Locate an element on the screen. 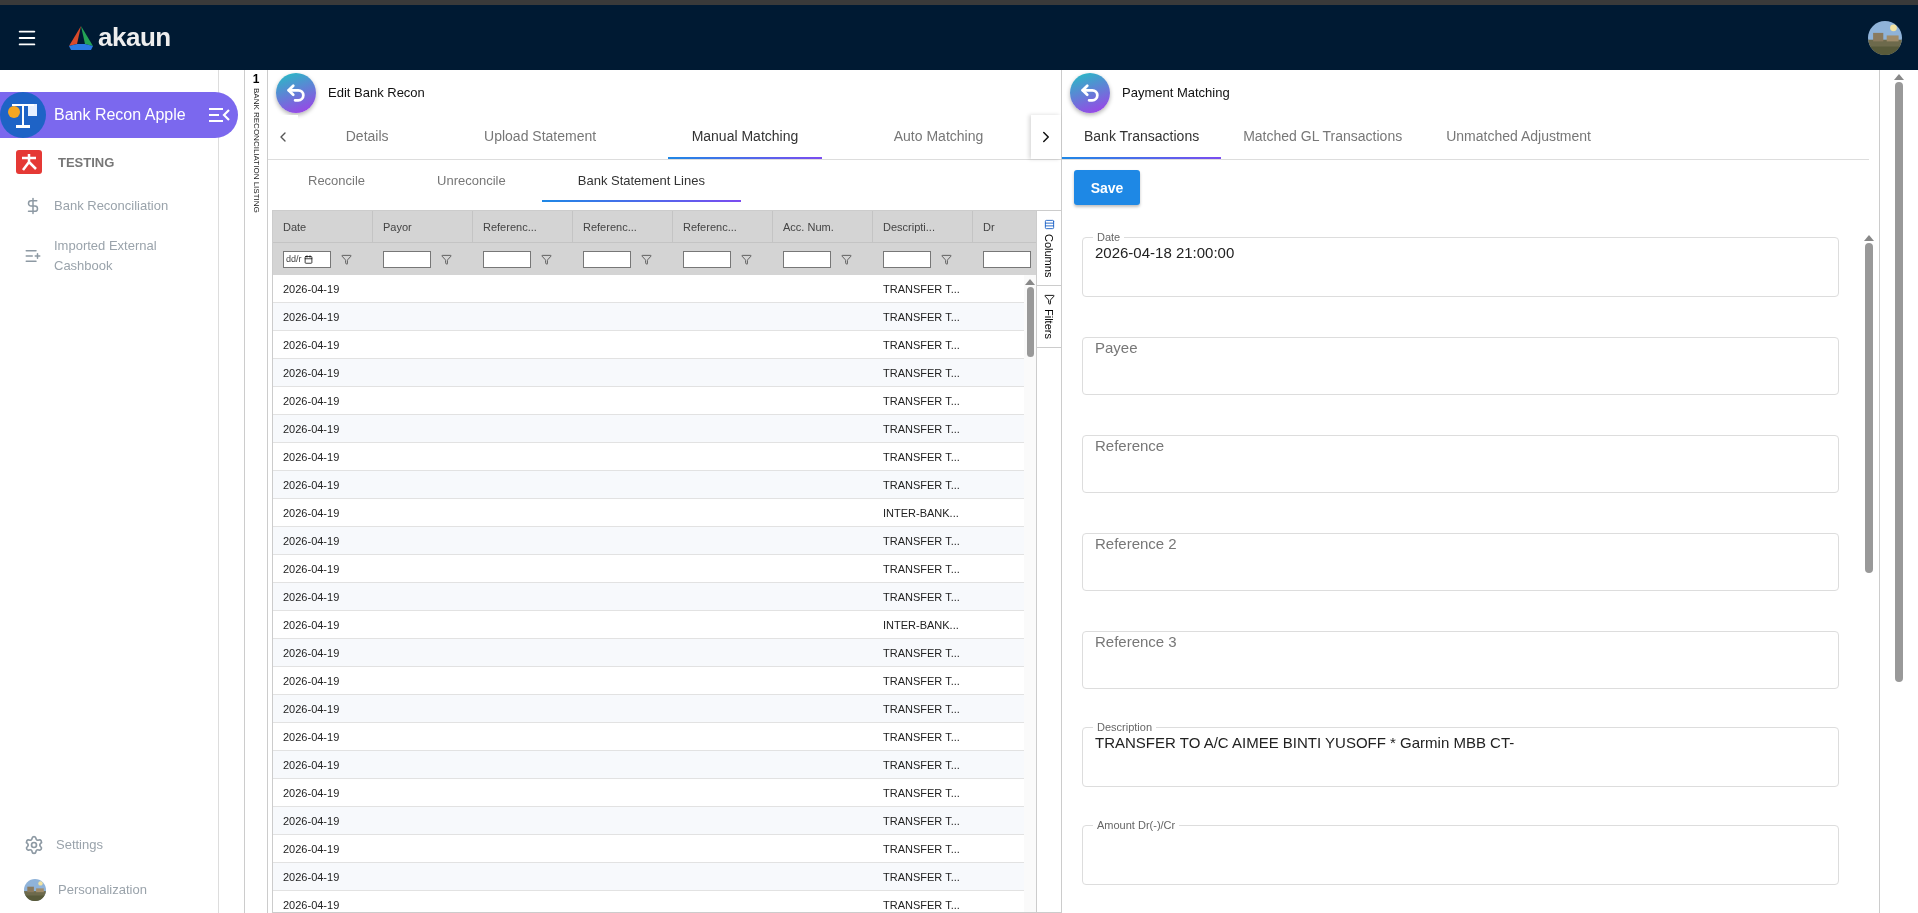  list-plus-icon is located at coordinates (33, 256).